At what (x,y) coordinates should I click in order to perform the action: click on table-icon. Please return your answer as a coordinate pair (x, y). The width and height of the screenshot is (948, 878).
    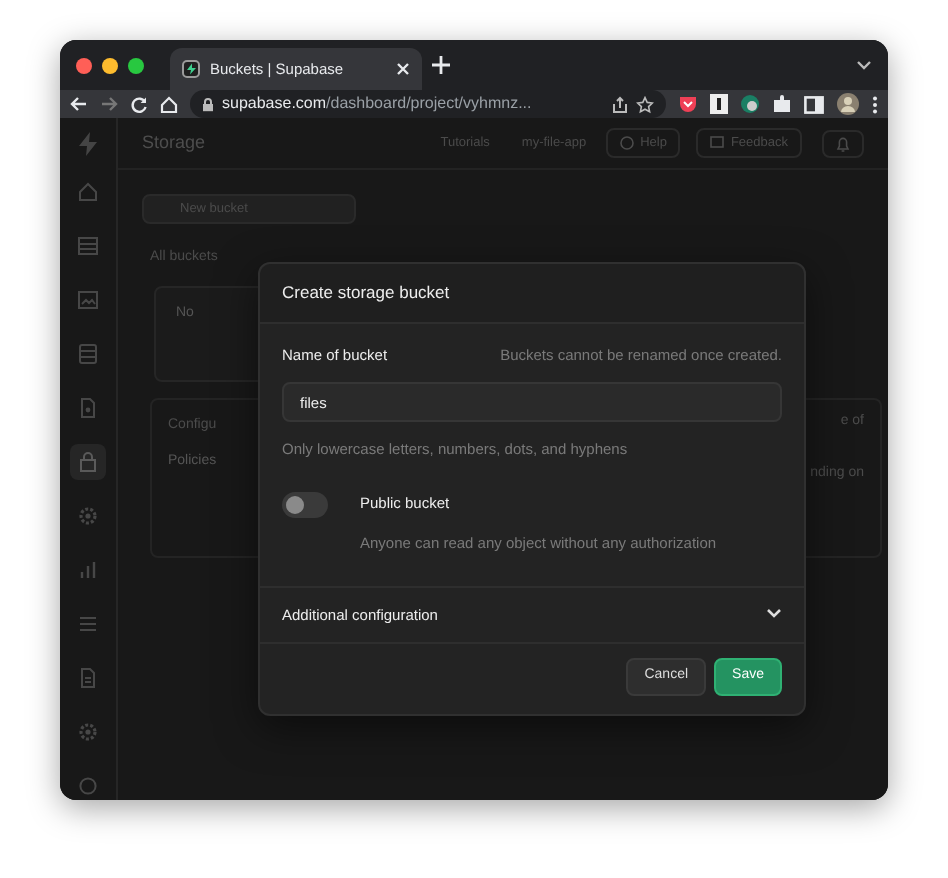
    Looking at the image, I should click on (88, 246).